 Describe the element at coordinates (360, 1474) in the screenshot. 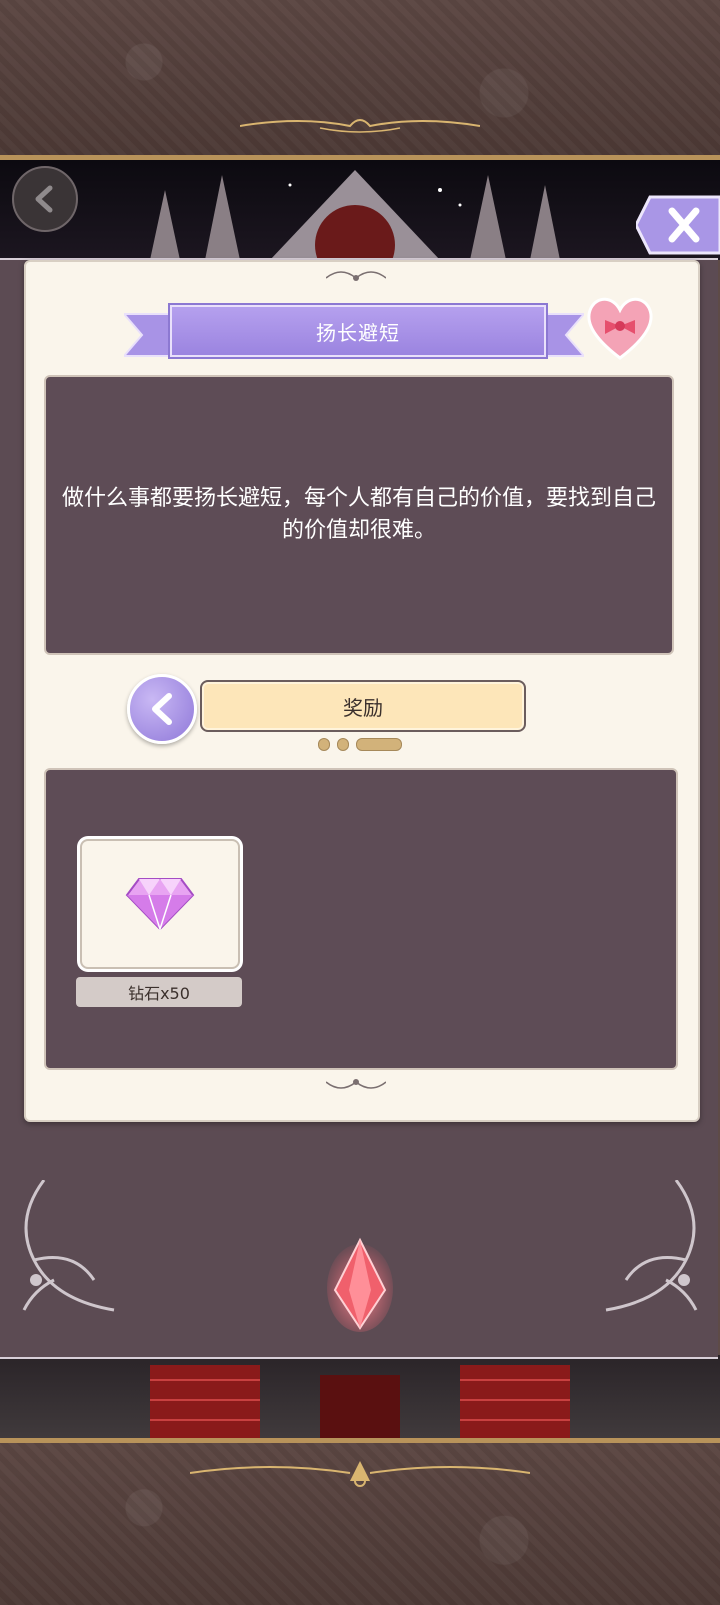

I see `bottom-ornament-icon` at that location.